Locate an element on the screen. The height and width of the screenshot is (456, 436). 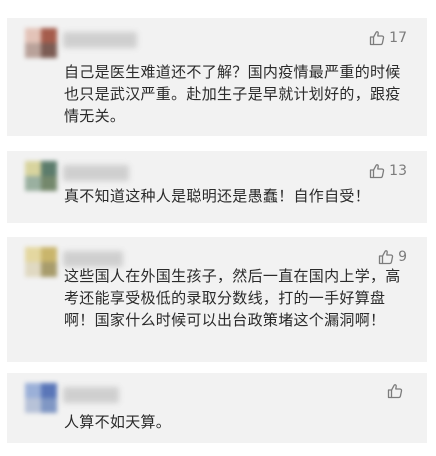
like-button: 9 is located at coordinates (392, 257).